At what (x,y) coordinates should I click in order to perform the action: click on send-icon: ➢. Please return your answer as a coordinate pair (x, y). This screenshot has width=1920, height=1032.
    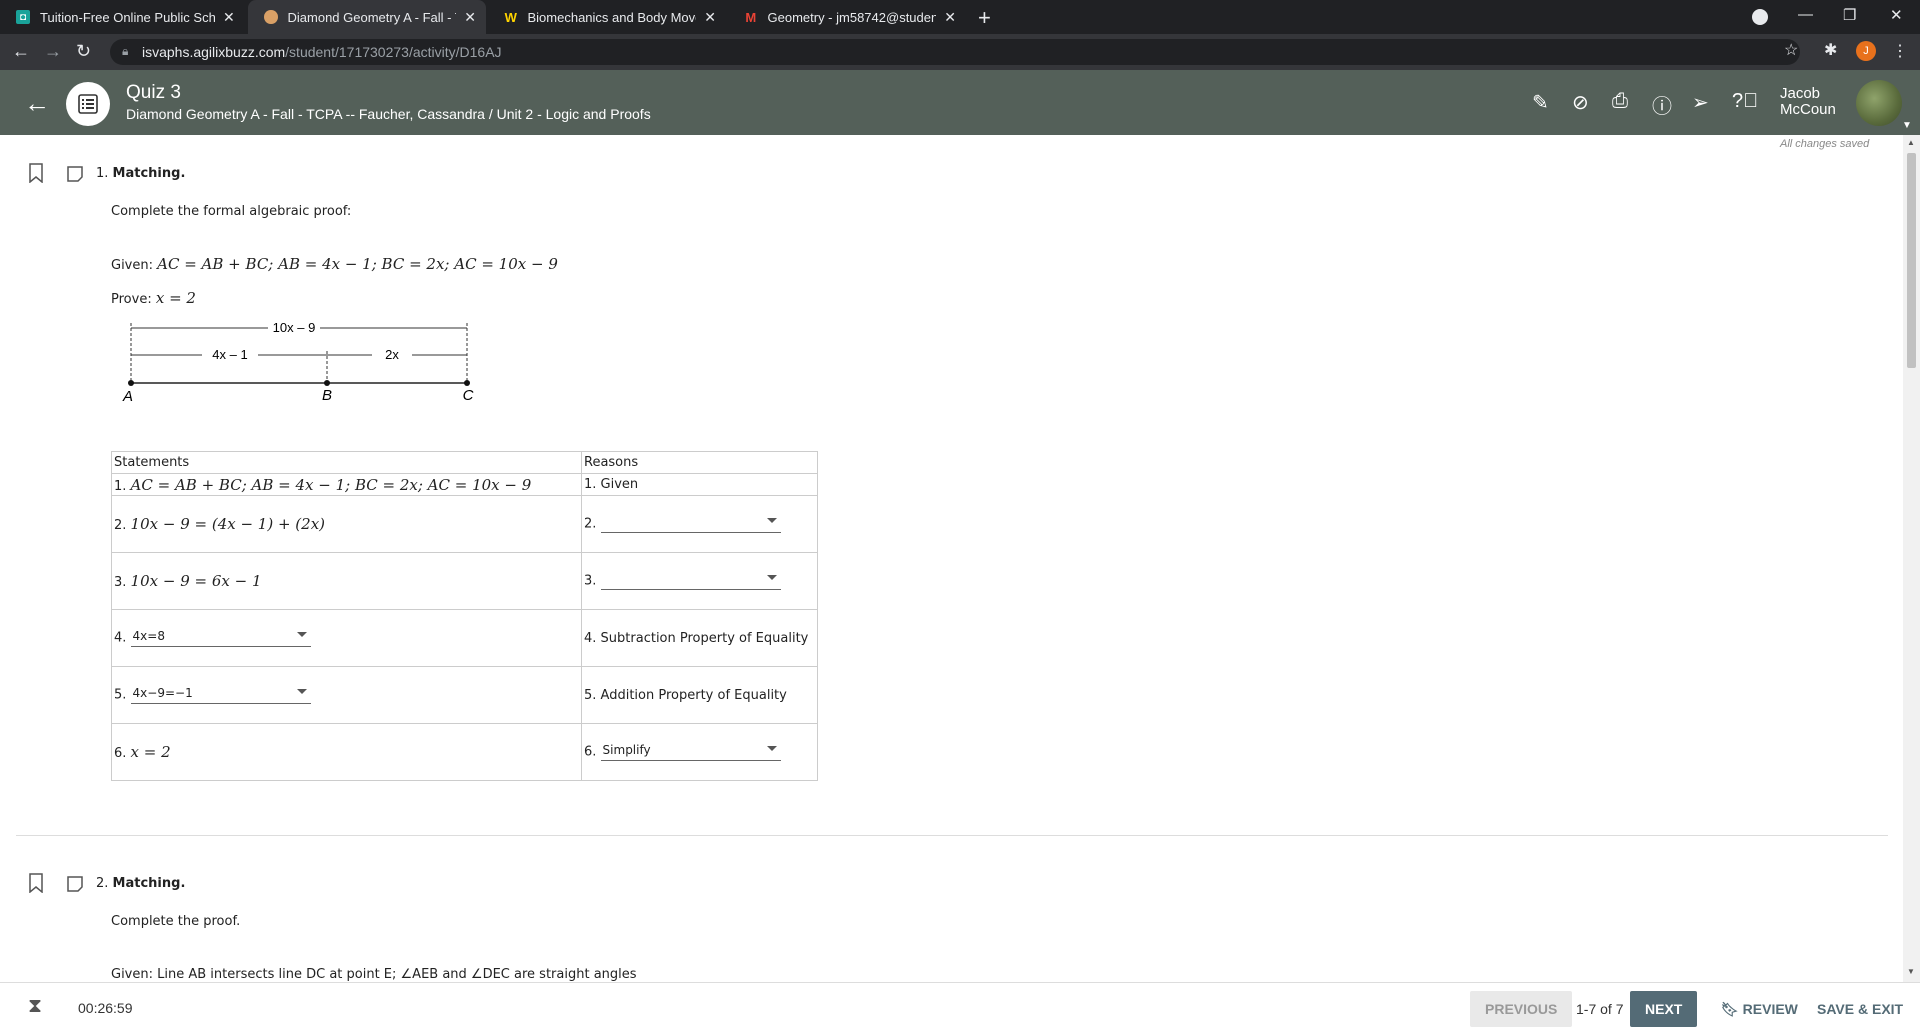
    Looking at the image, I should click on (1700, 102).